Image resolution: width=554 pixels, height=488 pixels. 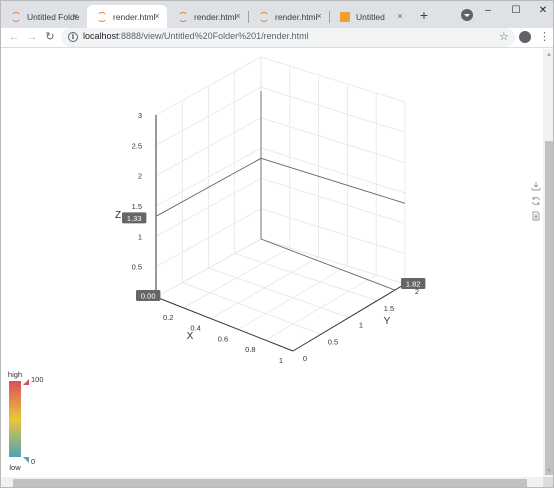 I want to click on vertical-scrollbar: ▲ ▼, so click(x=548, y=263).